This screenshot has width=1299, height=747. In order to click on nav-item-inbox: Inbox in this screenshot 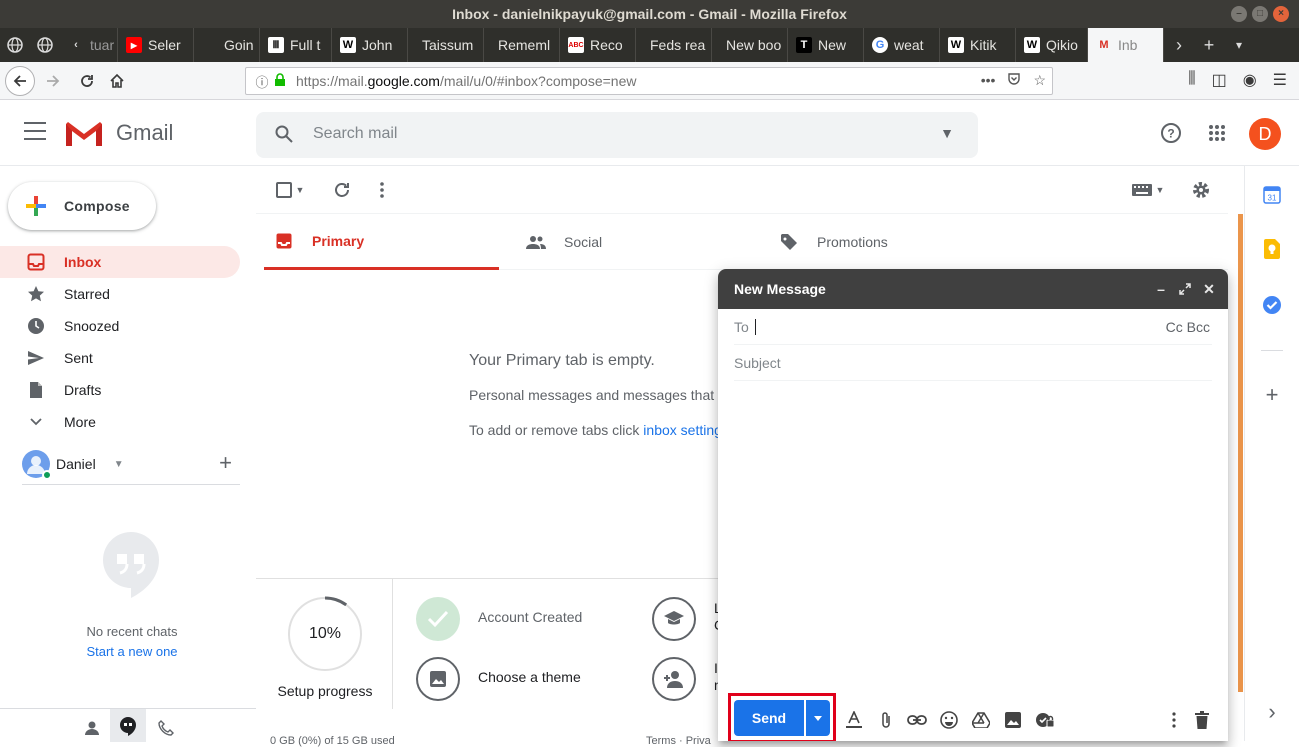, I will do `click(120, 262)`.